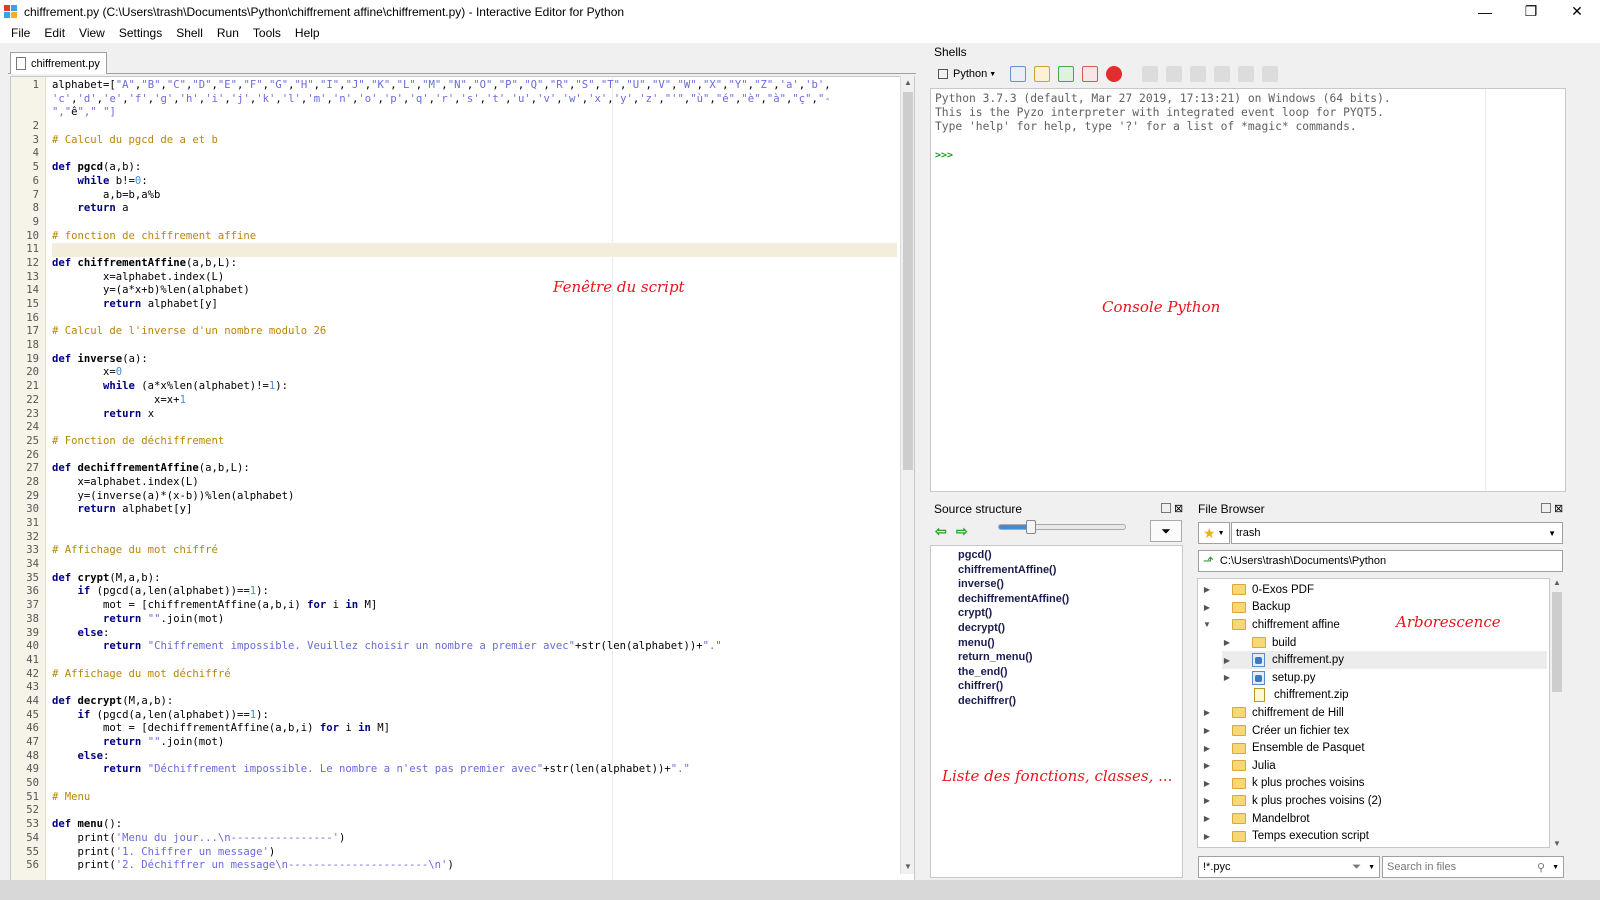  Describe the element at coordinates (1246, 608) in the screenshot. I see `folder-item: ▶ Backup` at that location.